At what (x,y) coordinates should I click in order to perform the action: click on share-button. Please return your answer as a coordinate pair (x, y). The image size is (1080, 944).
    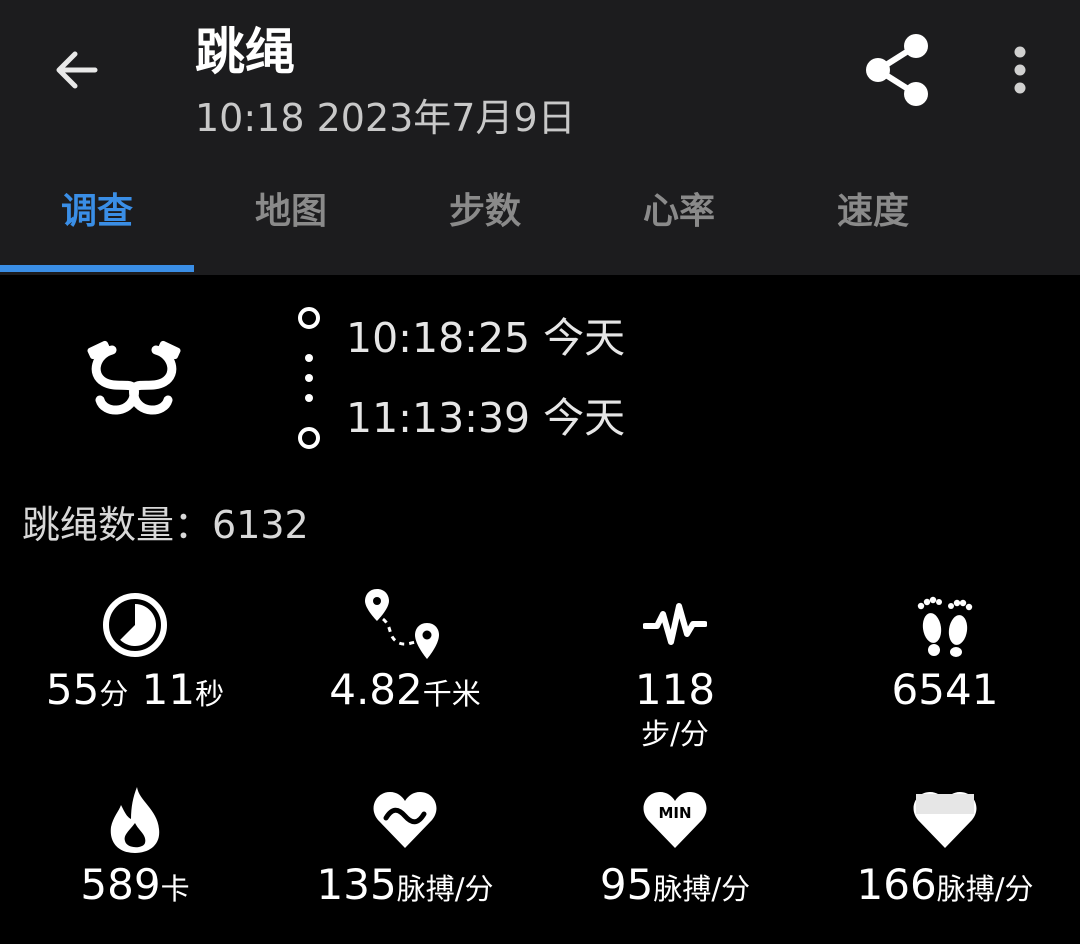
    Looking at the image, I should click on (898, 70).